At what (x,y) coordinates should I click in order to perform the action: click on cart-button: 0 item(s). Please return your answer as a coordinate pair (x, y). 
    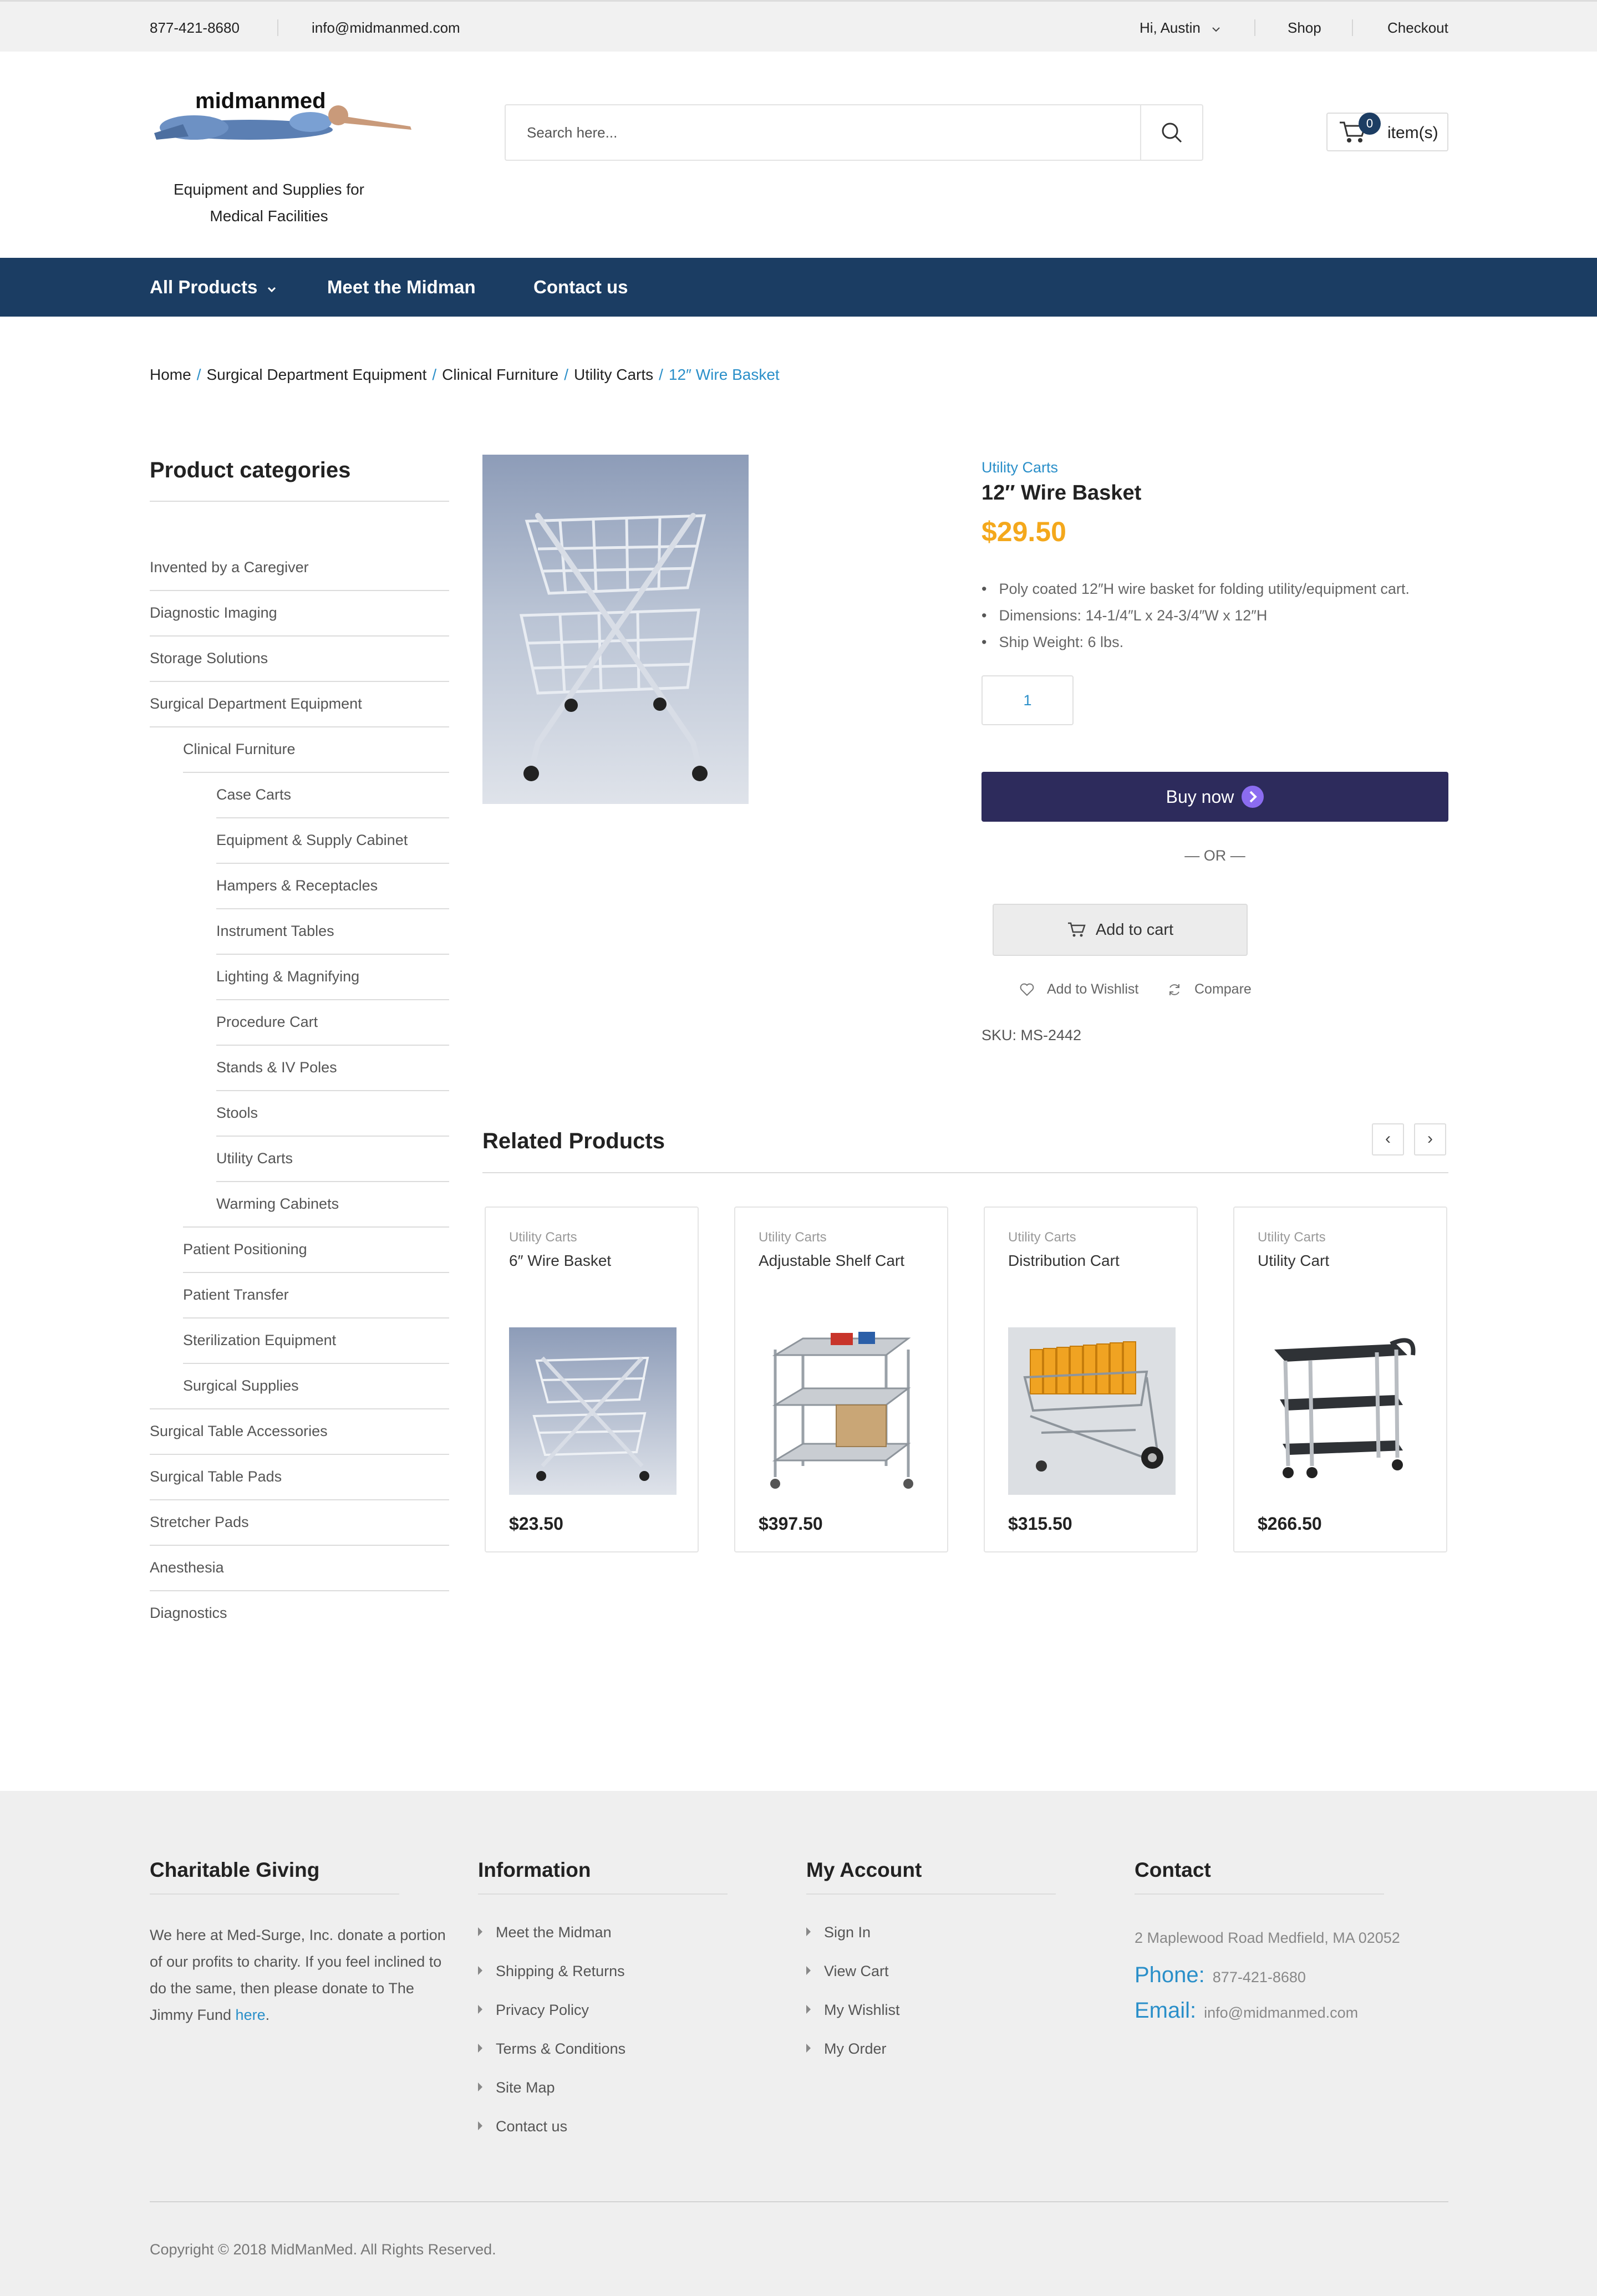
    Looking at the image, I should click on (1387, 132).